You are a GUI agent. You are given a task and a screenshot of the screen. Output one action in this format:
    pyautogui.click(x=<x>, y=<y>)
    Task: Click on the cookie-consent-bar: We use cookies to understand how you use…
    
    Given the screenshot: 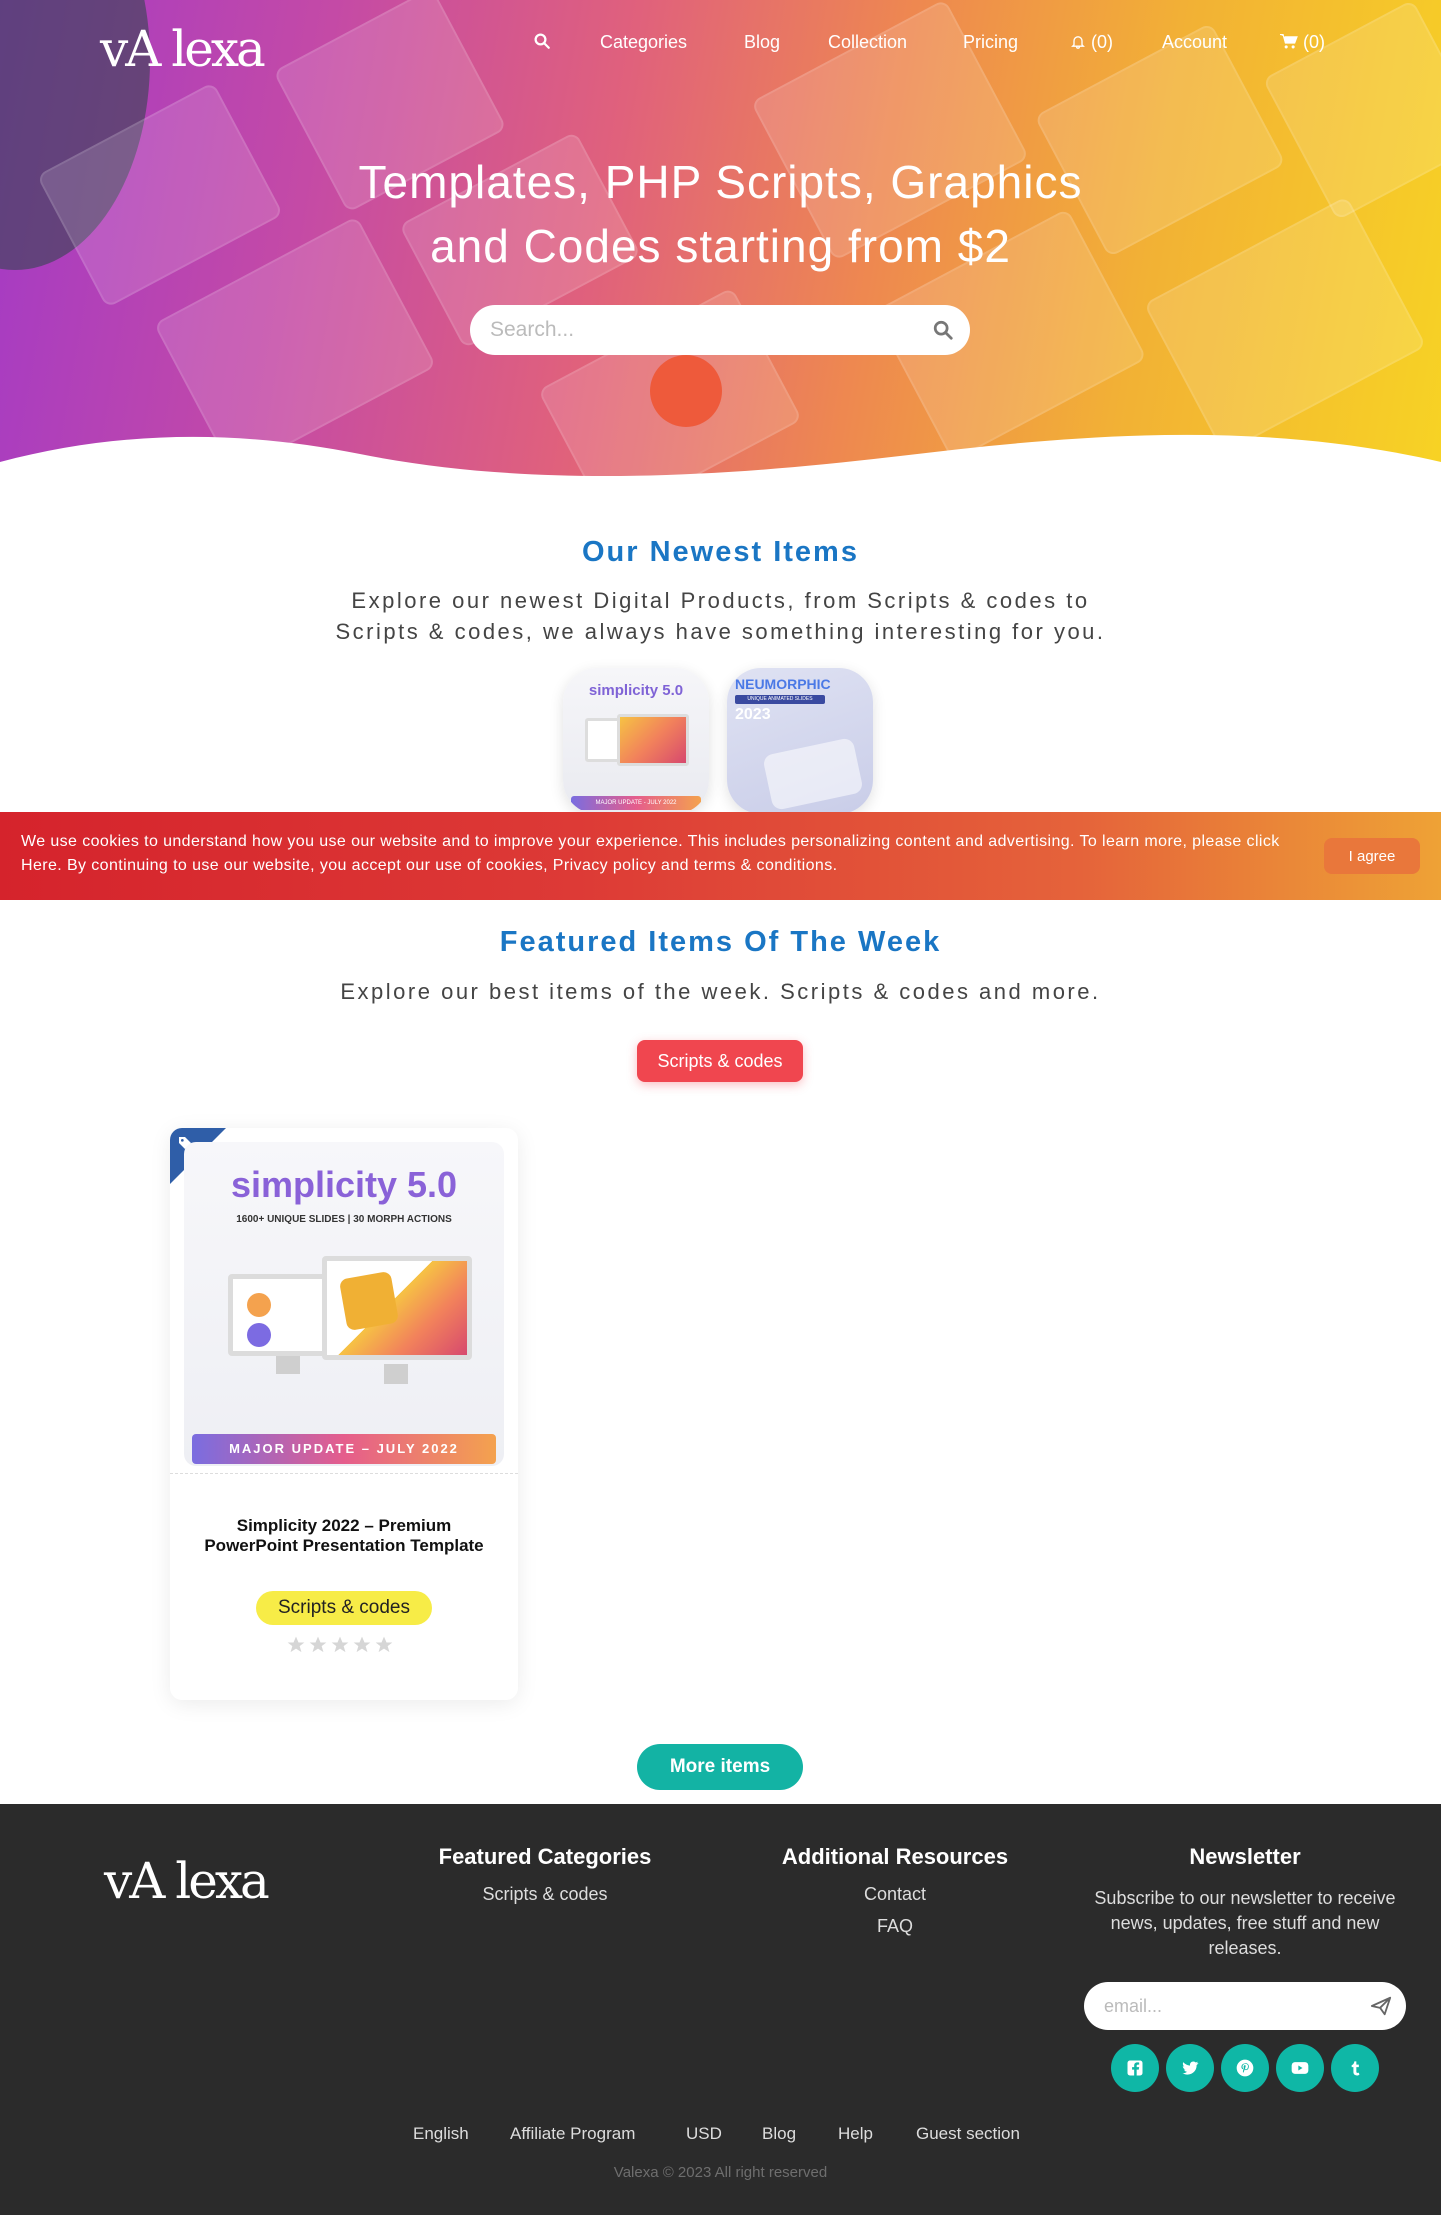 What is the action you would take?
    pyautogui.click(x=720, y=856)
    